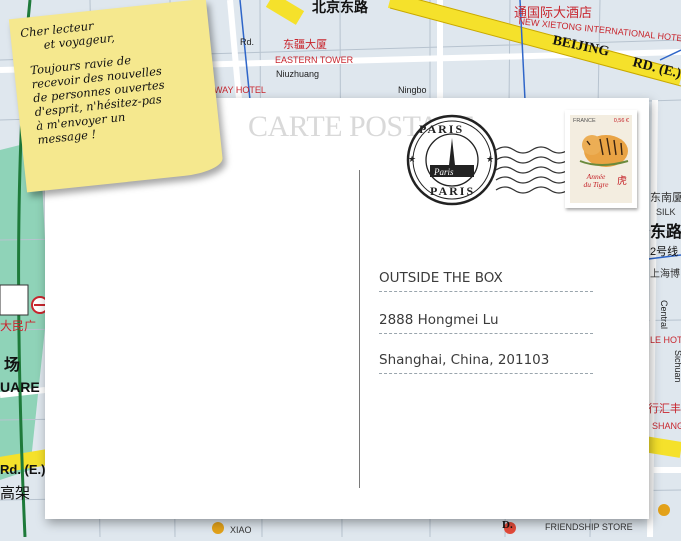 The width and height of the screenshot is (681, 541). What do you see at coordinates (15, 493) in the screenshot?
I see `map-label-high: 高架` at bounding box center [15, 493].